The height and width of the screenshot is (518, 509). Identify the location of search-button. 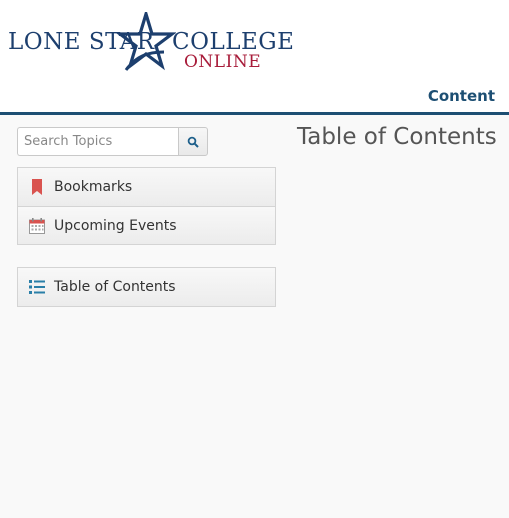
(193, 141).